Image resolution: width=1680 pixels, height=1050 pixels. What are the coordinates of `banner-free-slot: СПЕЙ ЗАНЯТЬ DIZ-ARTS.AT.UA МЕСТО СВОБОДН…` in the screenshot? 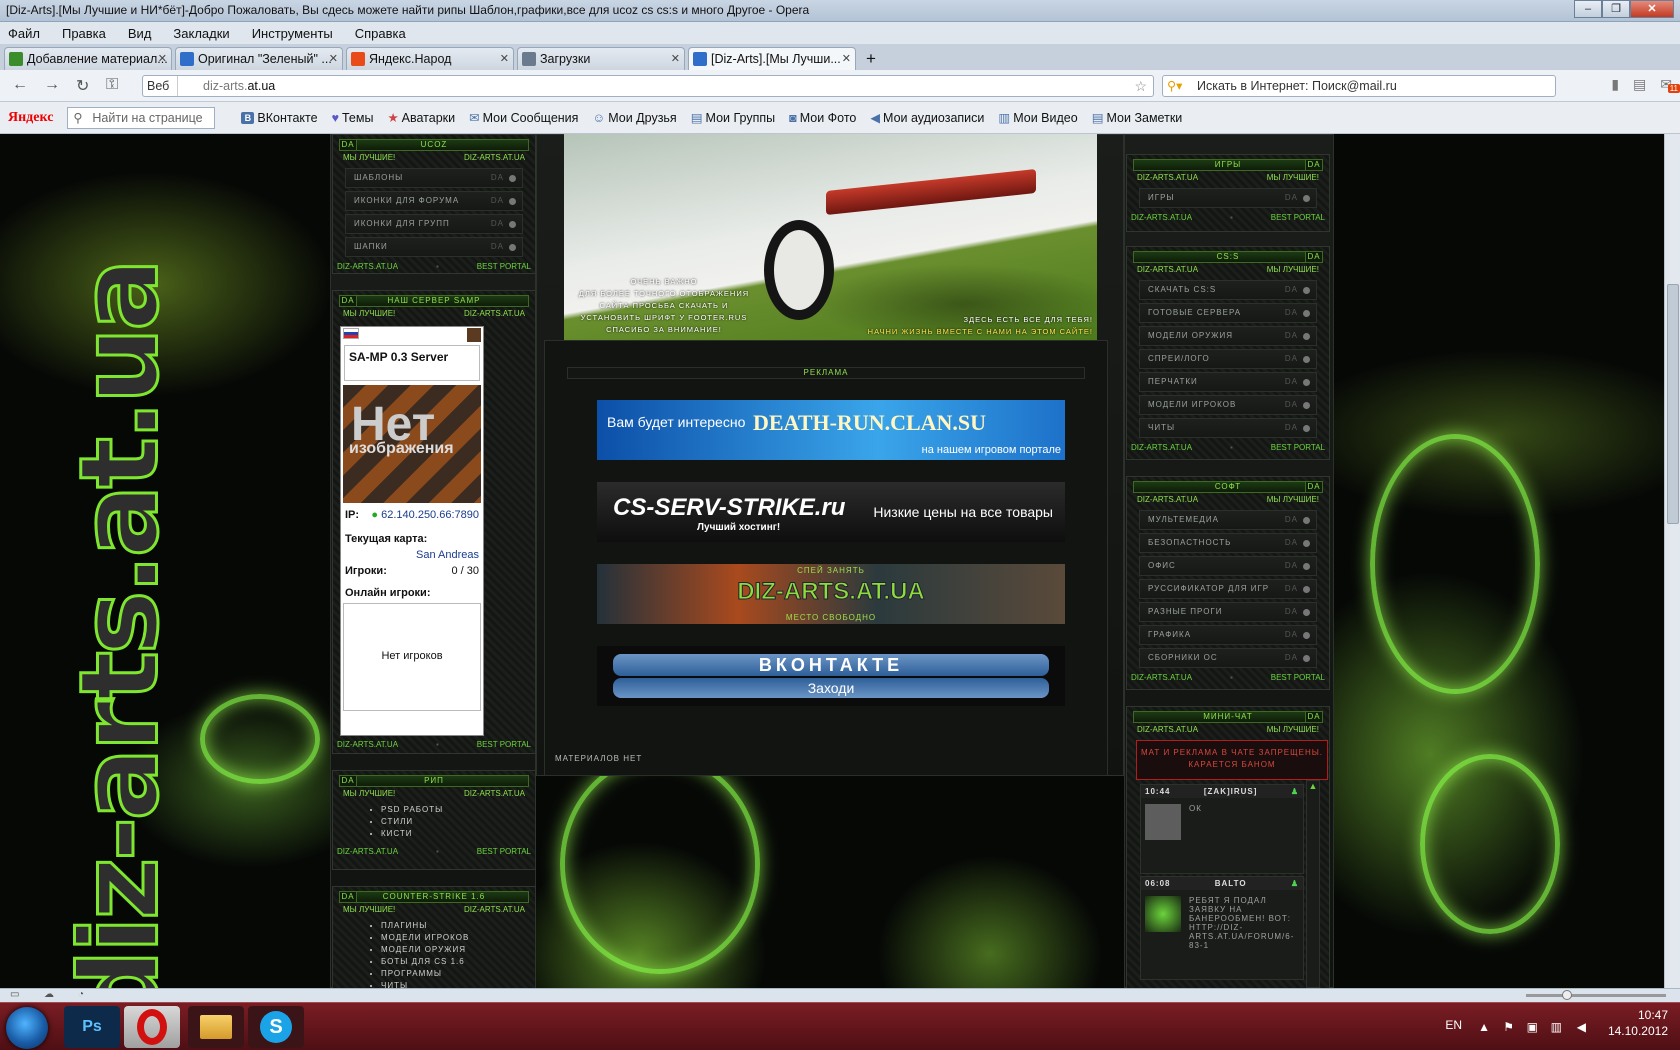 It's located at (831, 594).